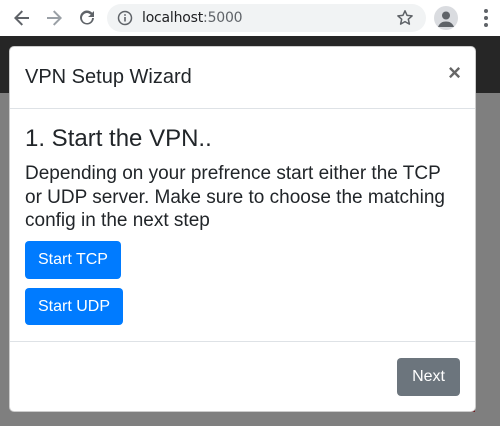 The height and width of the screenshot is (426, 500). Describe the element at coordinates (405, 18) in the screenshot. I see `bookmark-star-icon` at that location.